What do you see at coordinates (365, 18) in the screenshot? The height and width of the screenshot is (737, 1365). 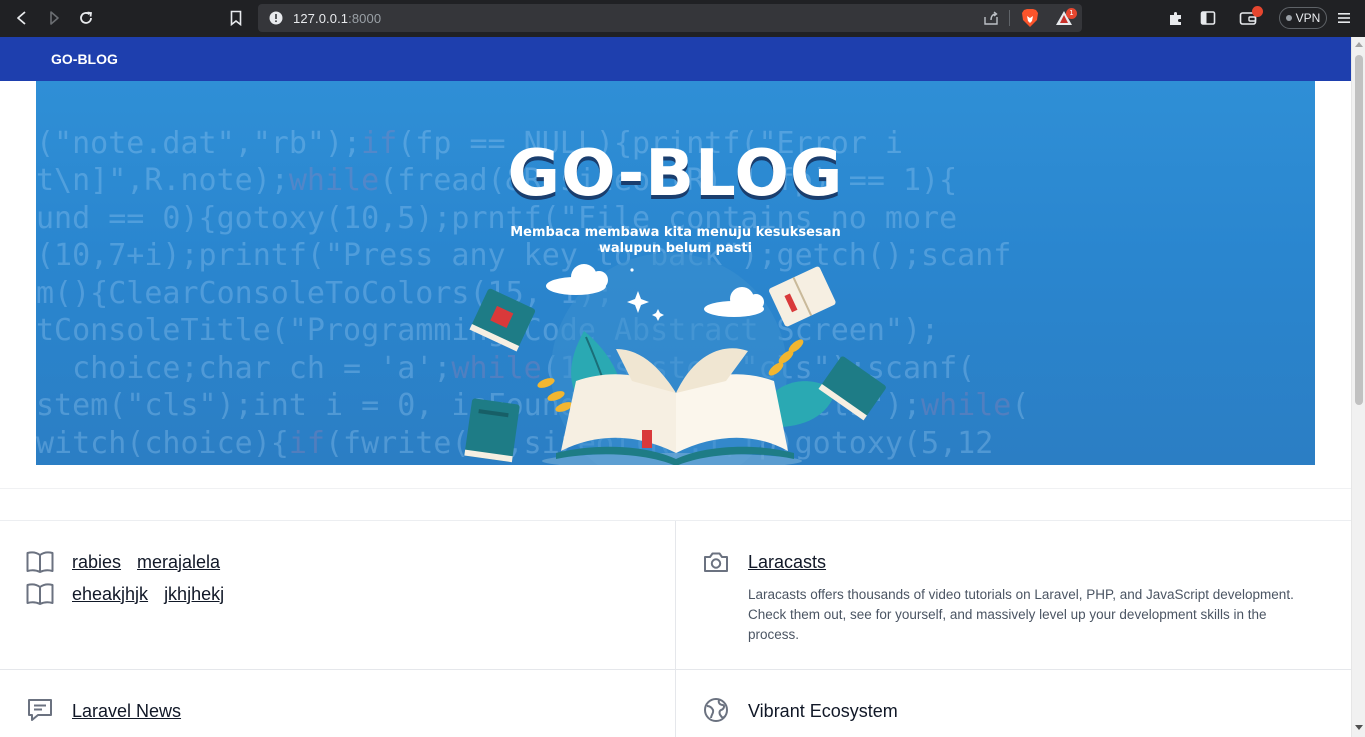 I see `url-port: :8000` at bounding box center [365, 18].